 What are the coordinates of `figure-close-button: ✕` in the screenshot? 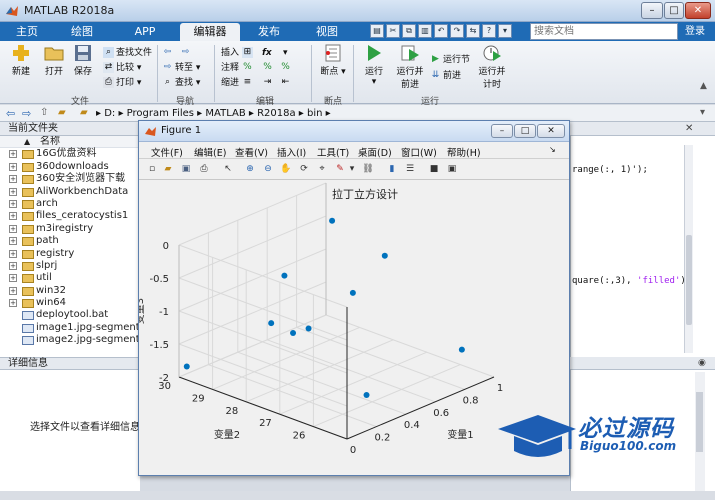 It's located at (551, 131).